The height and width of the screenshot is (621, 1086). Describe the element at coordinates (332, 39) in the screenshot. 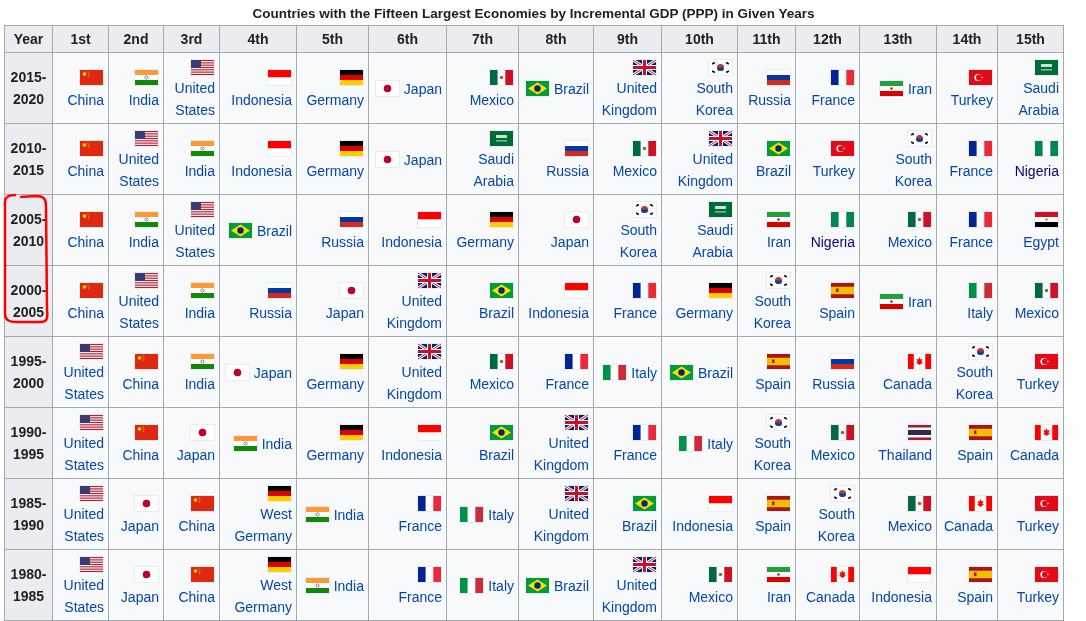

I see `column-header: 5th` at that location.